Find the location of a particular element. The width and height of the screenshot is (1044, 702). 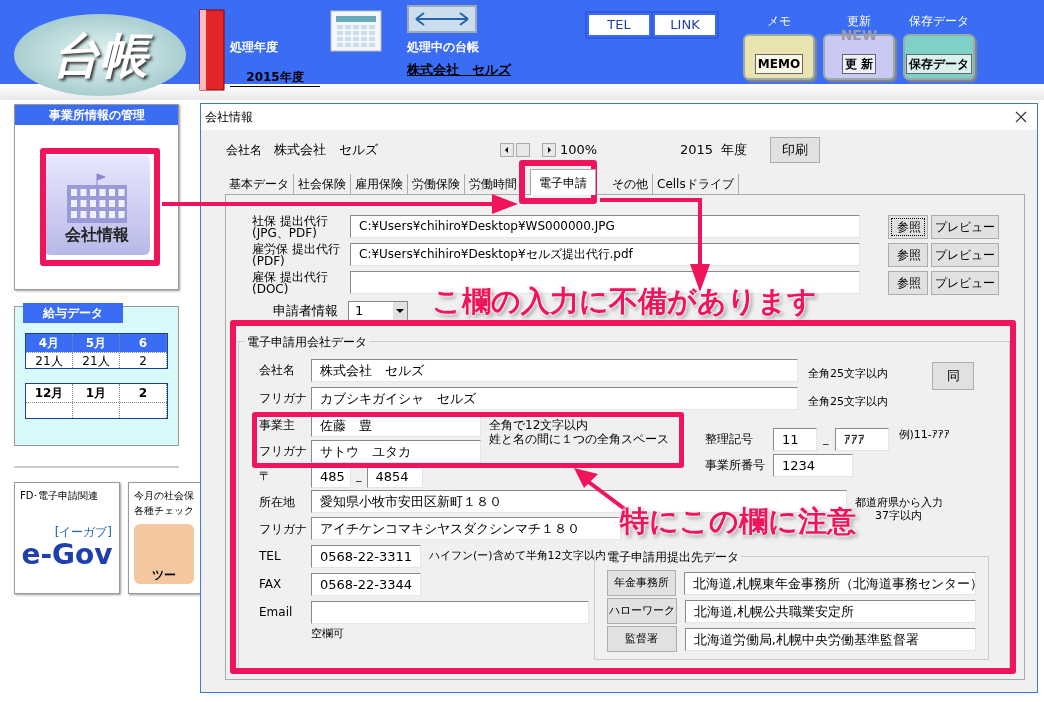

input-field: 1234 is located at coordinates (813, 465).